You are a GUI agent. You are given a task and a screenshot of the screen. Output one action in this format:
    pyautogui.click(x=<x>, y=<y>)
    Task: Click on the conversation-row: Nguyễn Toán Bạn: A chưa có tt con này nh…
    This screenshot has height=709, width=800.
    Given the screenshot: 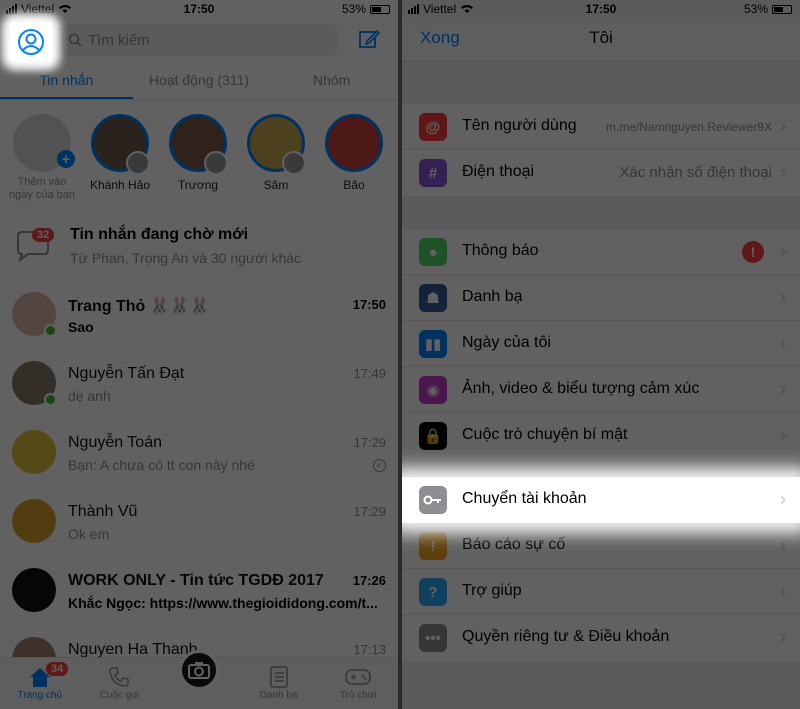 What is the action you would take?
    pyautogui.click(x=199, y=452)
    